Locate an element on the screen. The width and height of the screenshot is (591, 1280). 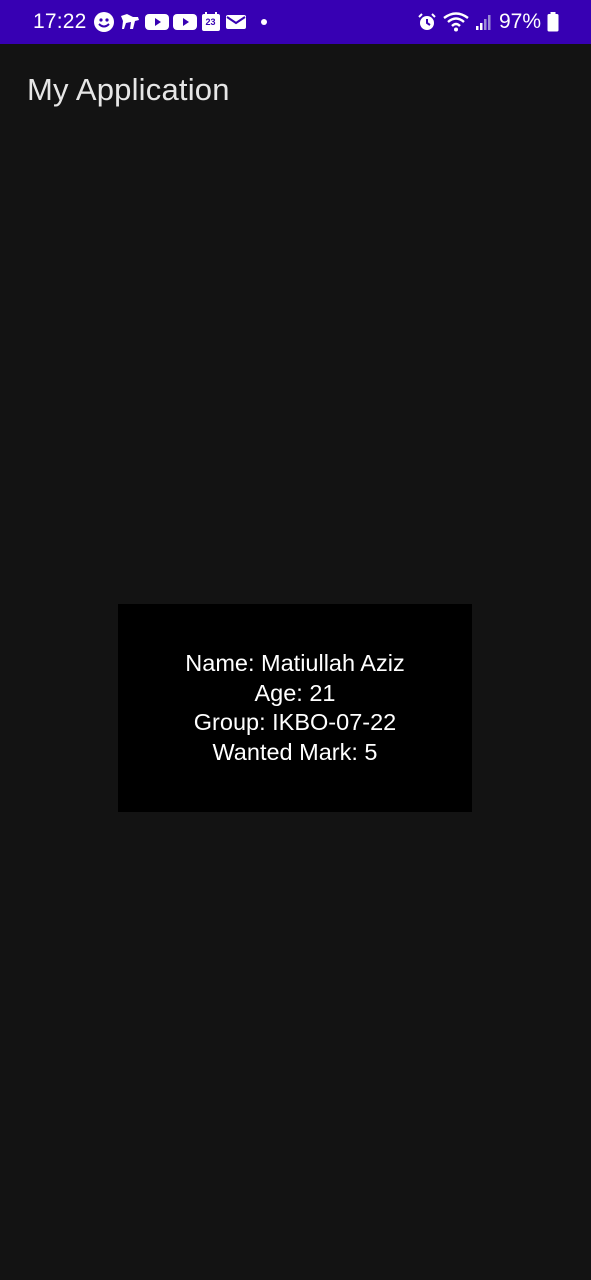
status-time: 17:22 is located at coordinates (60, 21).